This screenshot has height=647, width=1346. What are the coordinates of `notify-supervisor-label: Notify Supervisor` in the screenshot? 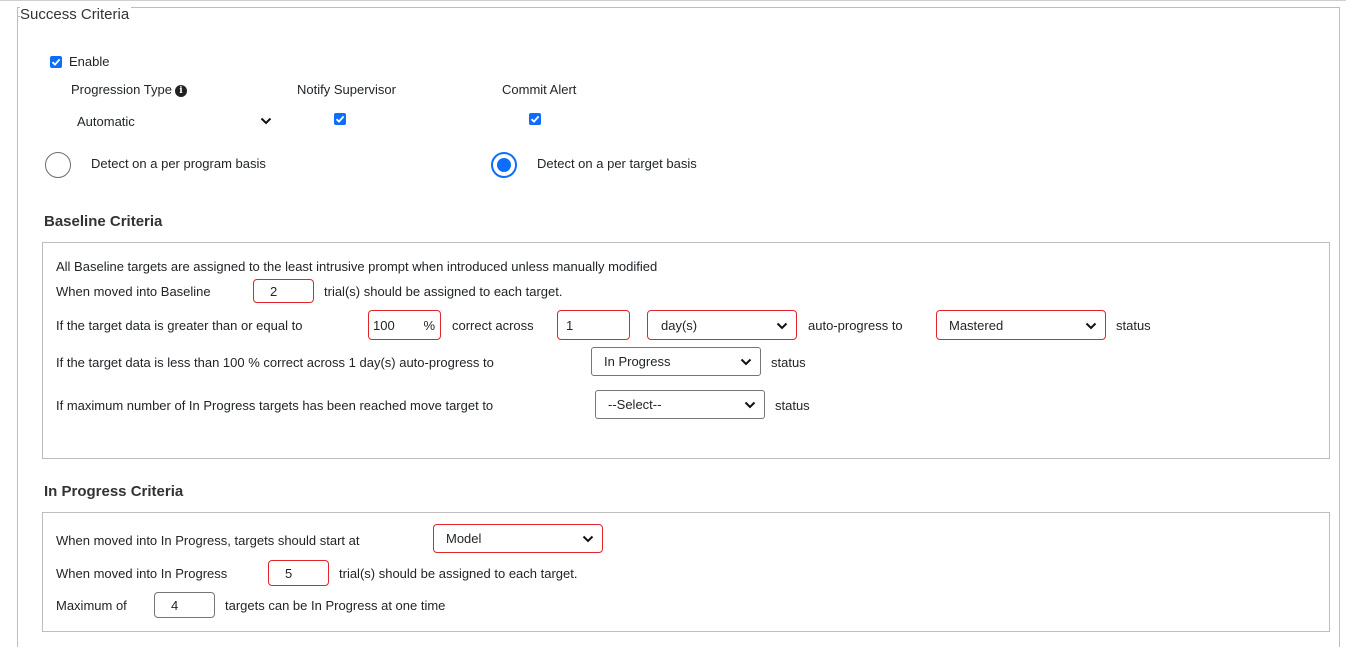 It's located at (346, 89).